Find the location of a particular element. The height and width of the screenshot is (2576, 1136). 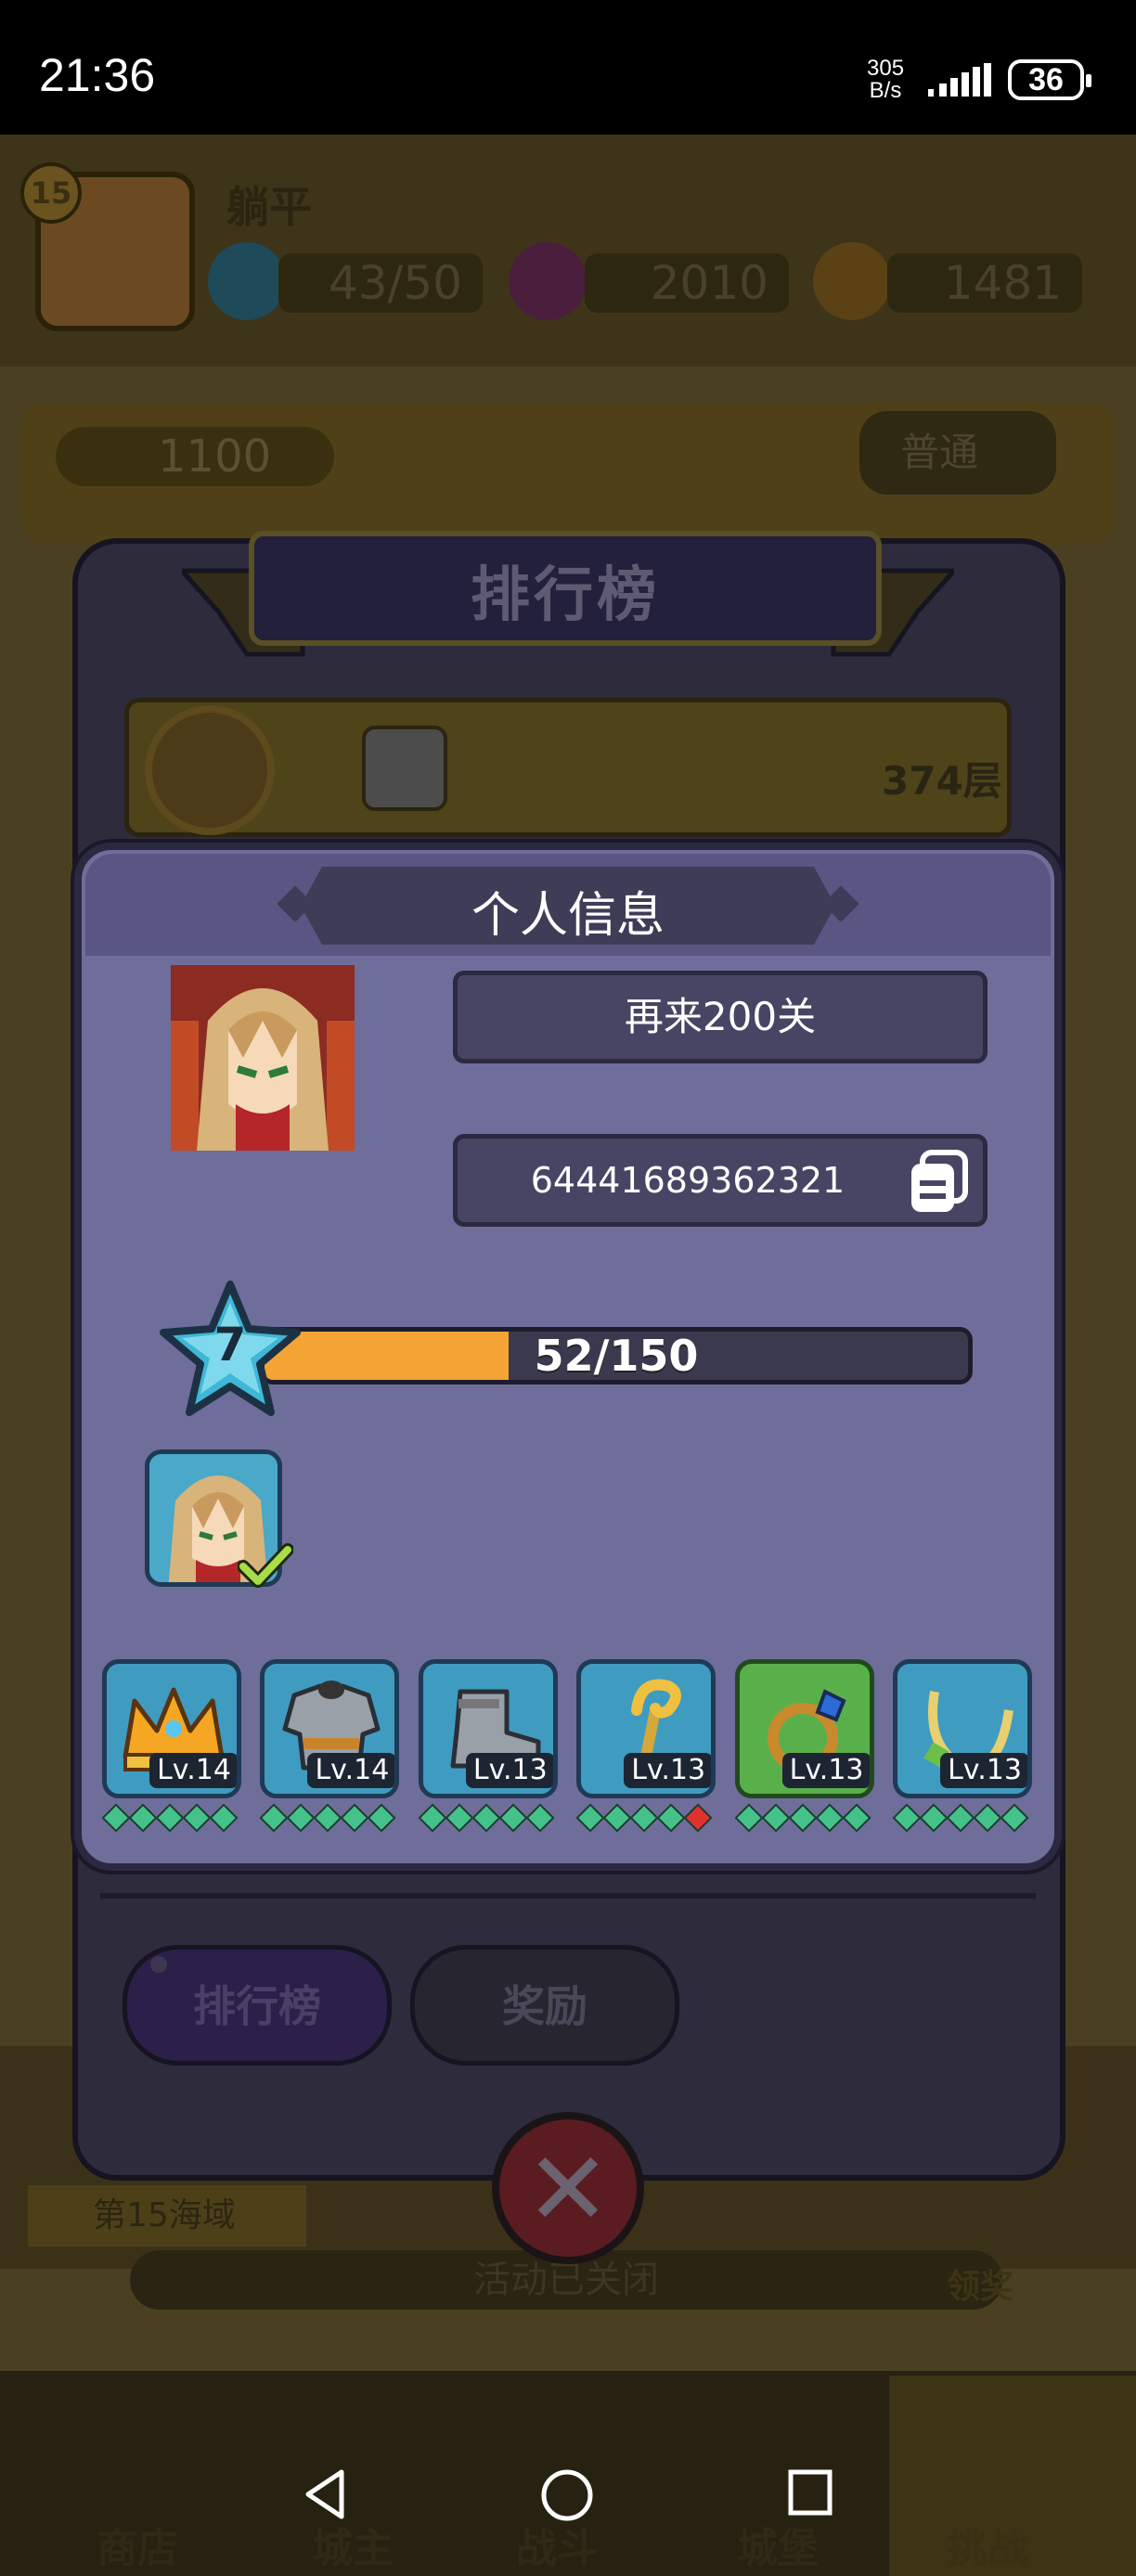

hero-portrait-icon is located at coordinates (263, 1058).